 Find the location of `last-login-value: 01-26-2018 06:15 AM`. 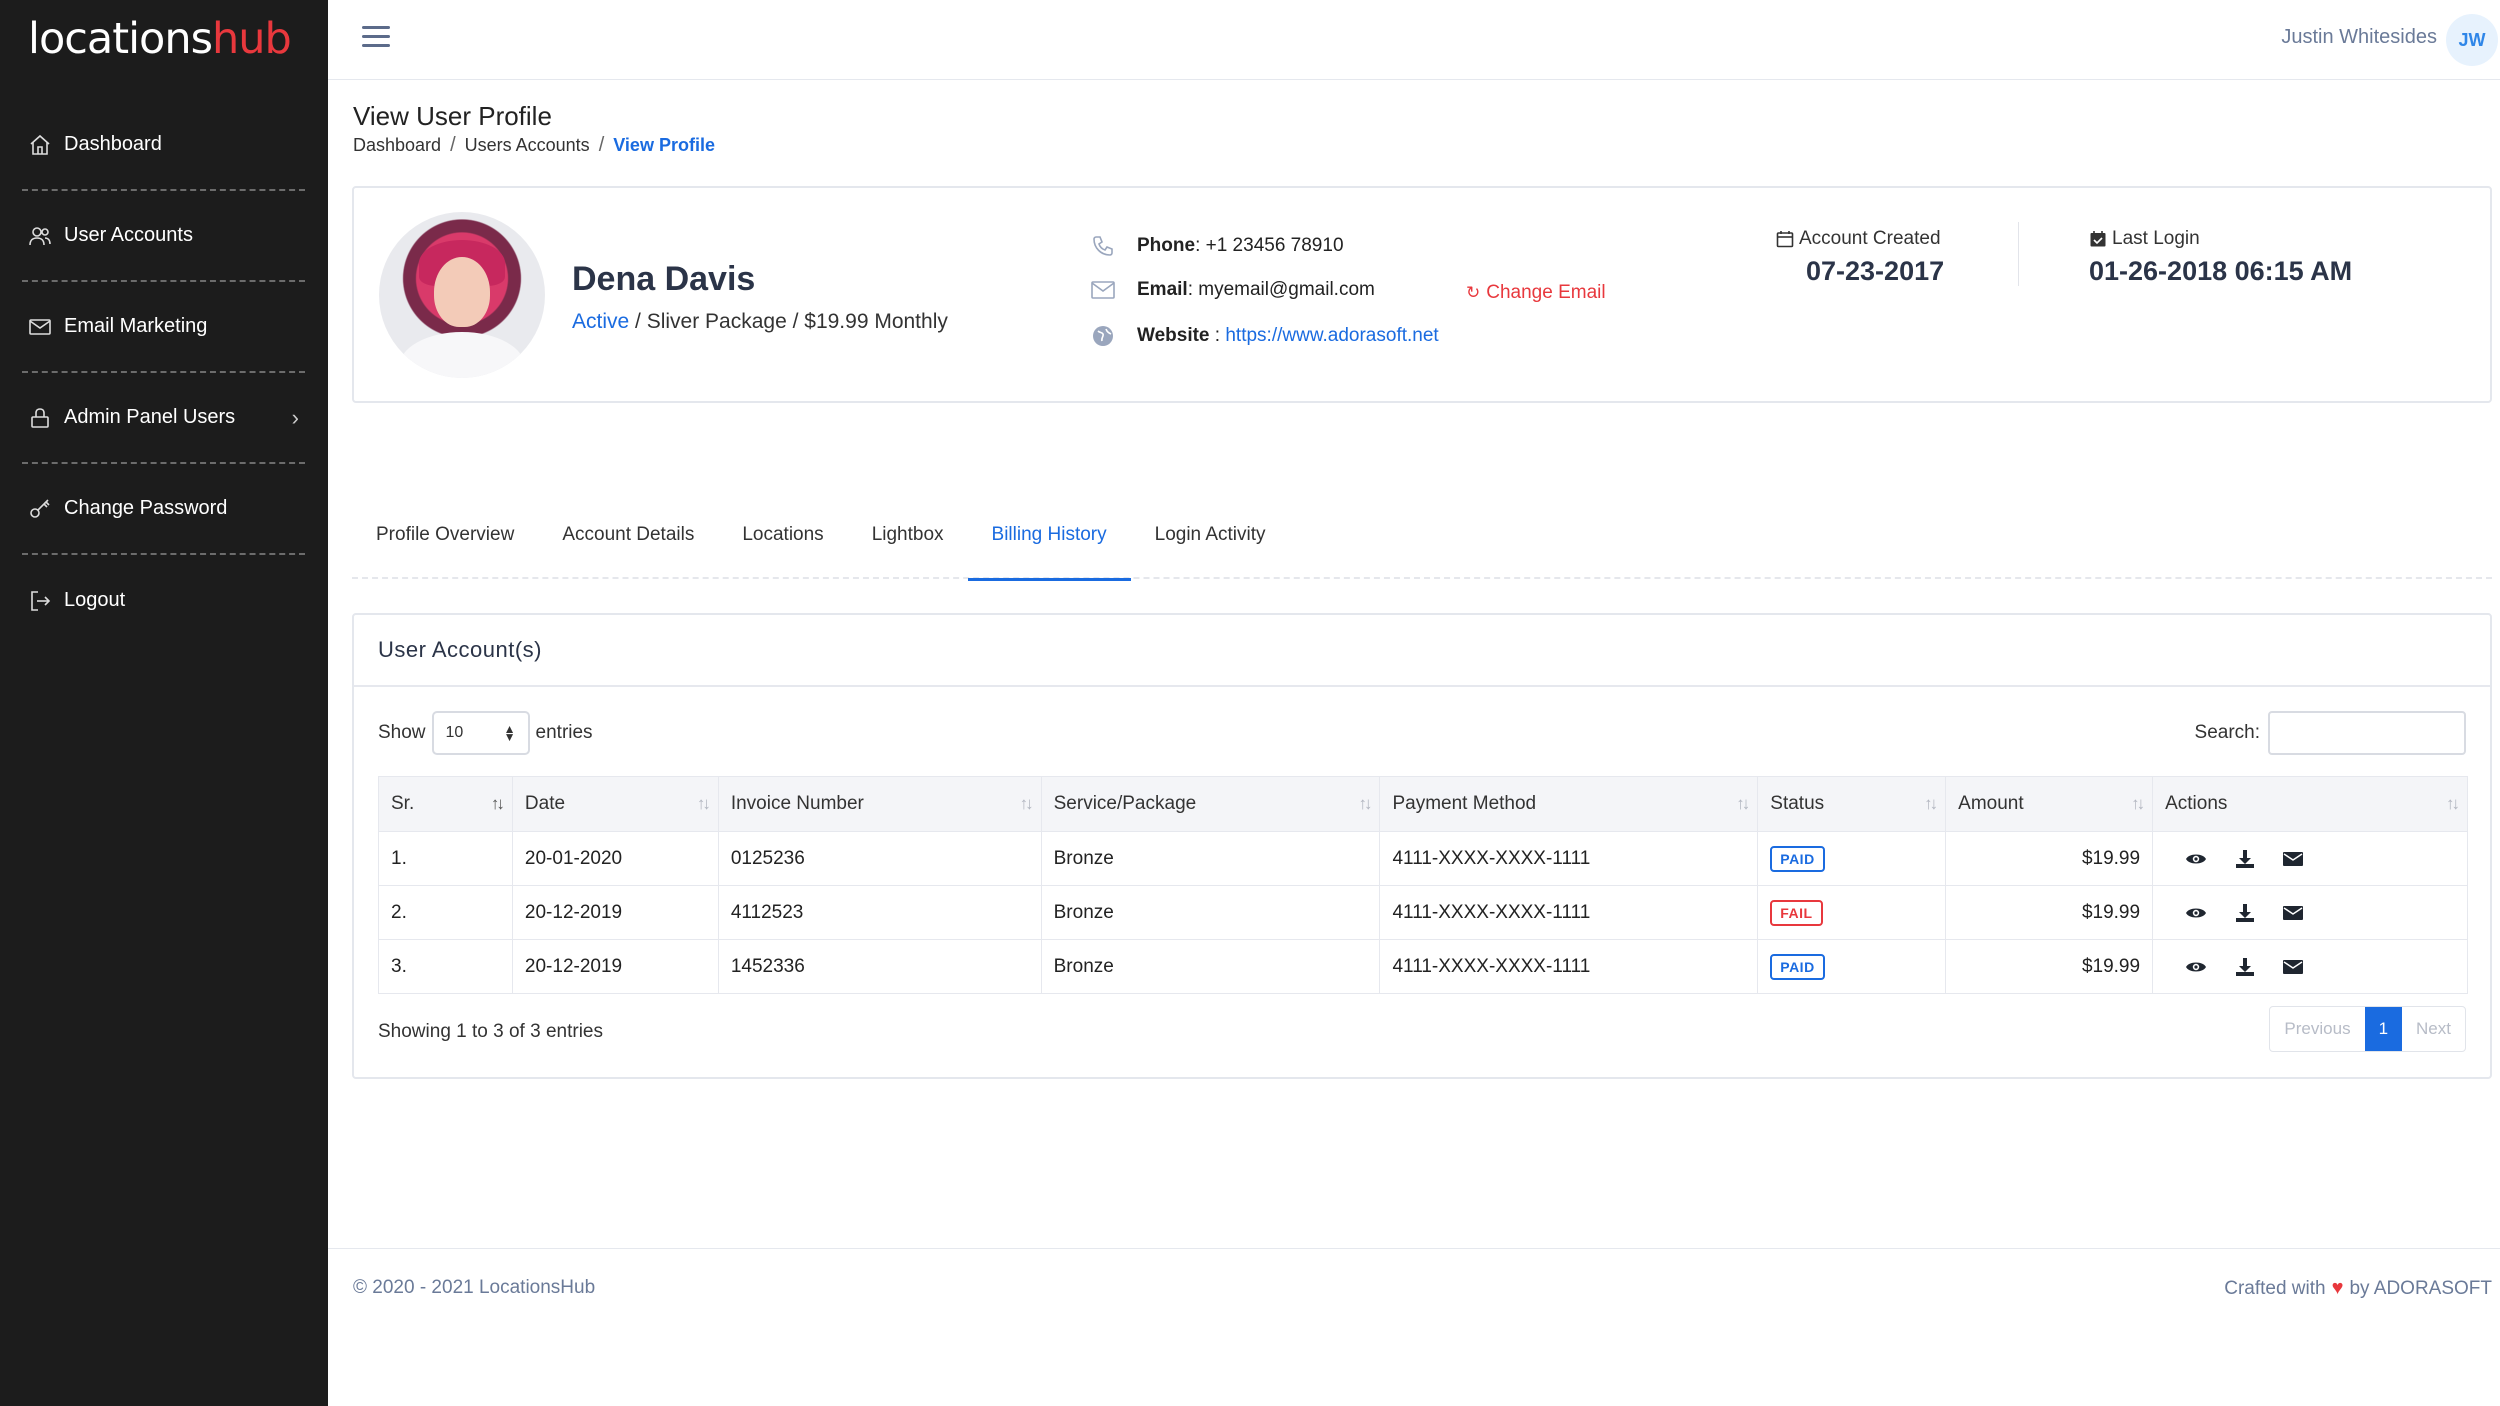

last-login-value: 01-26-2018 06:15 AM is located at coordinates (2221, 271).